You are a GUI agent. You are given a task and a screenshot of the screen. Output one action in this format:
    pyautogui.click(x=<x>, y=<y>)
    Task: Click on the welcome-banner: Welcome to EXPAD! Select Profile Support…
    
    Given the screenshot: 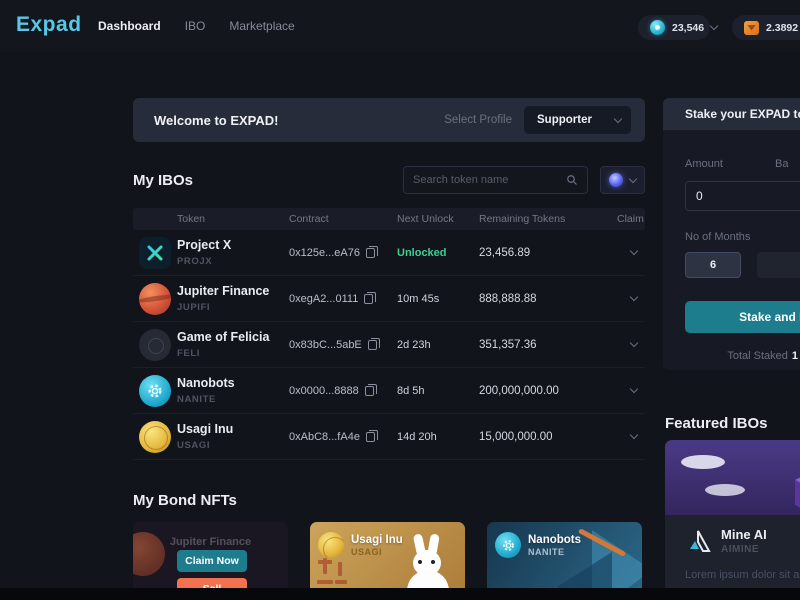 What is the action you would take?
    pyautogui.click(x=389, y=120)
    